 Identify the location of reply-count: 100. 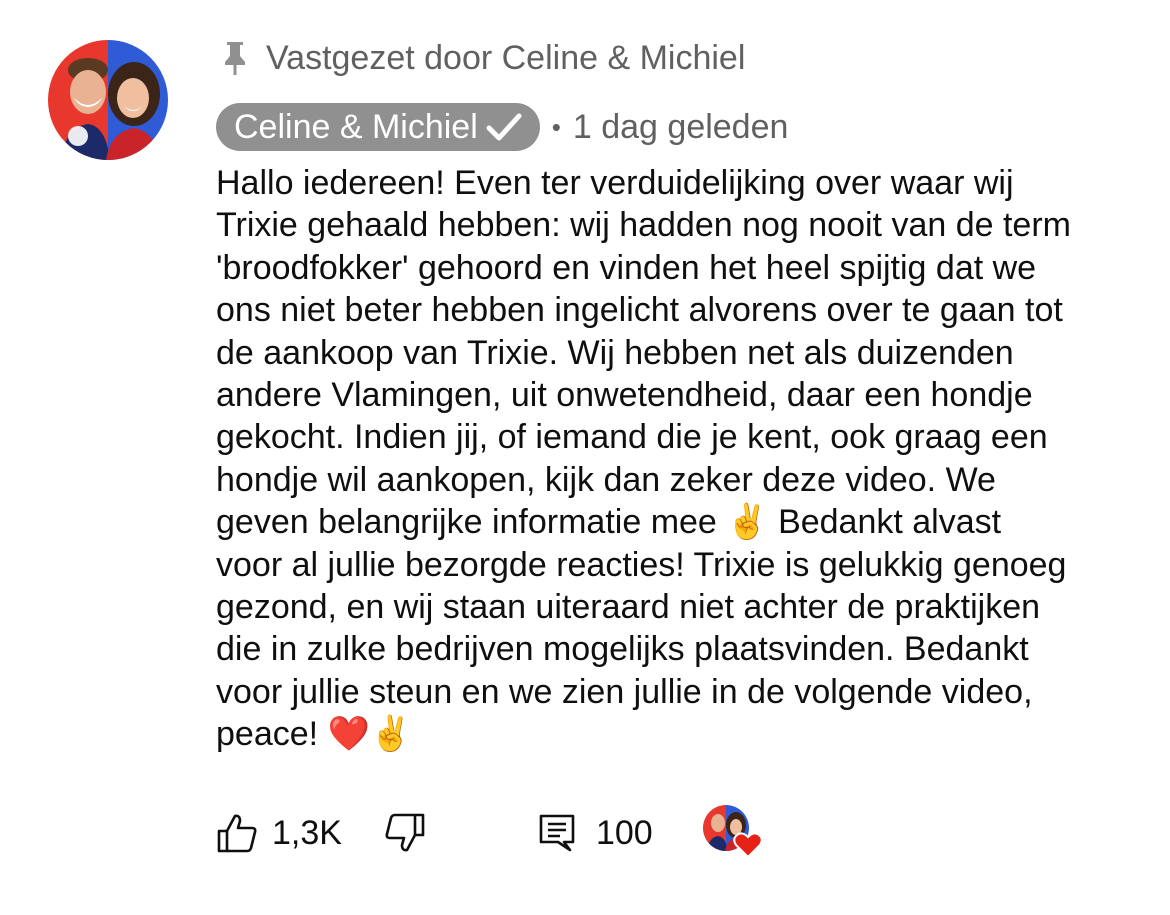
(624, 832).